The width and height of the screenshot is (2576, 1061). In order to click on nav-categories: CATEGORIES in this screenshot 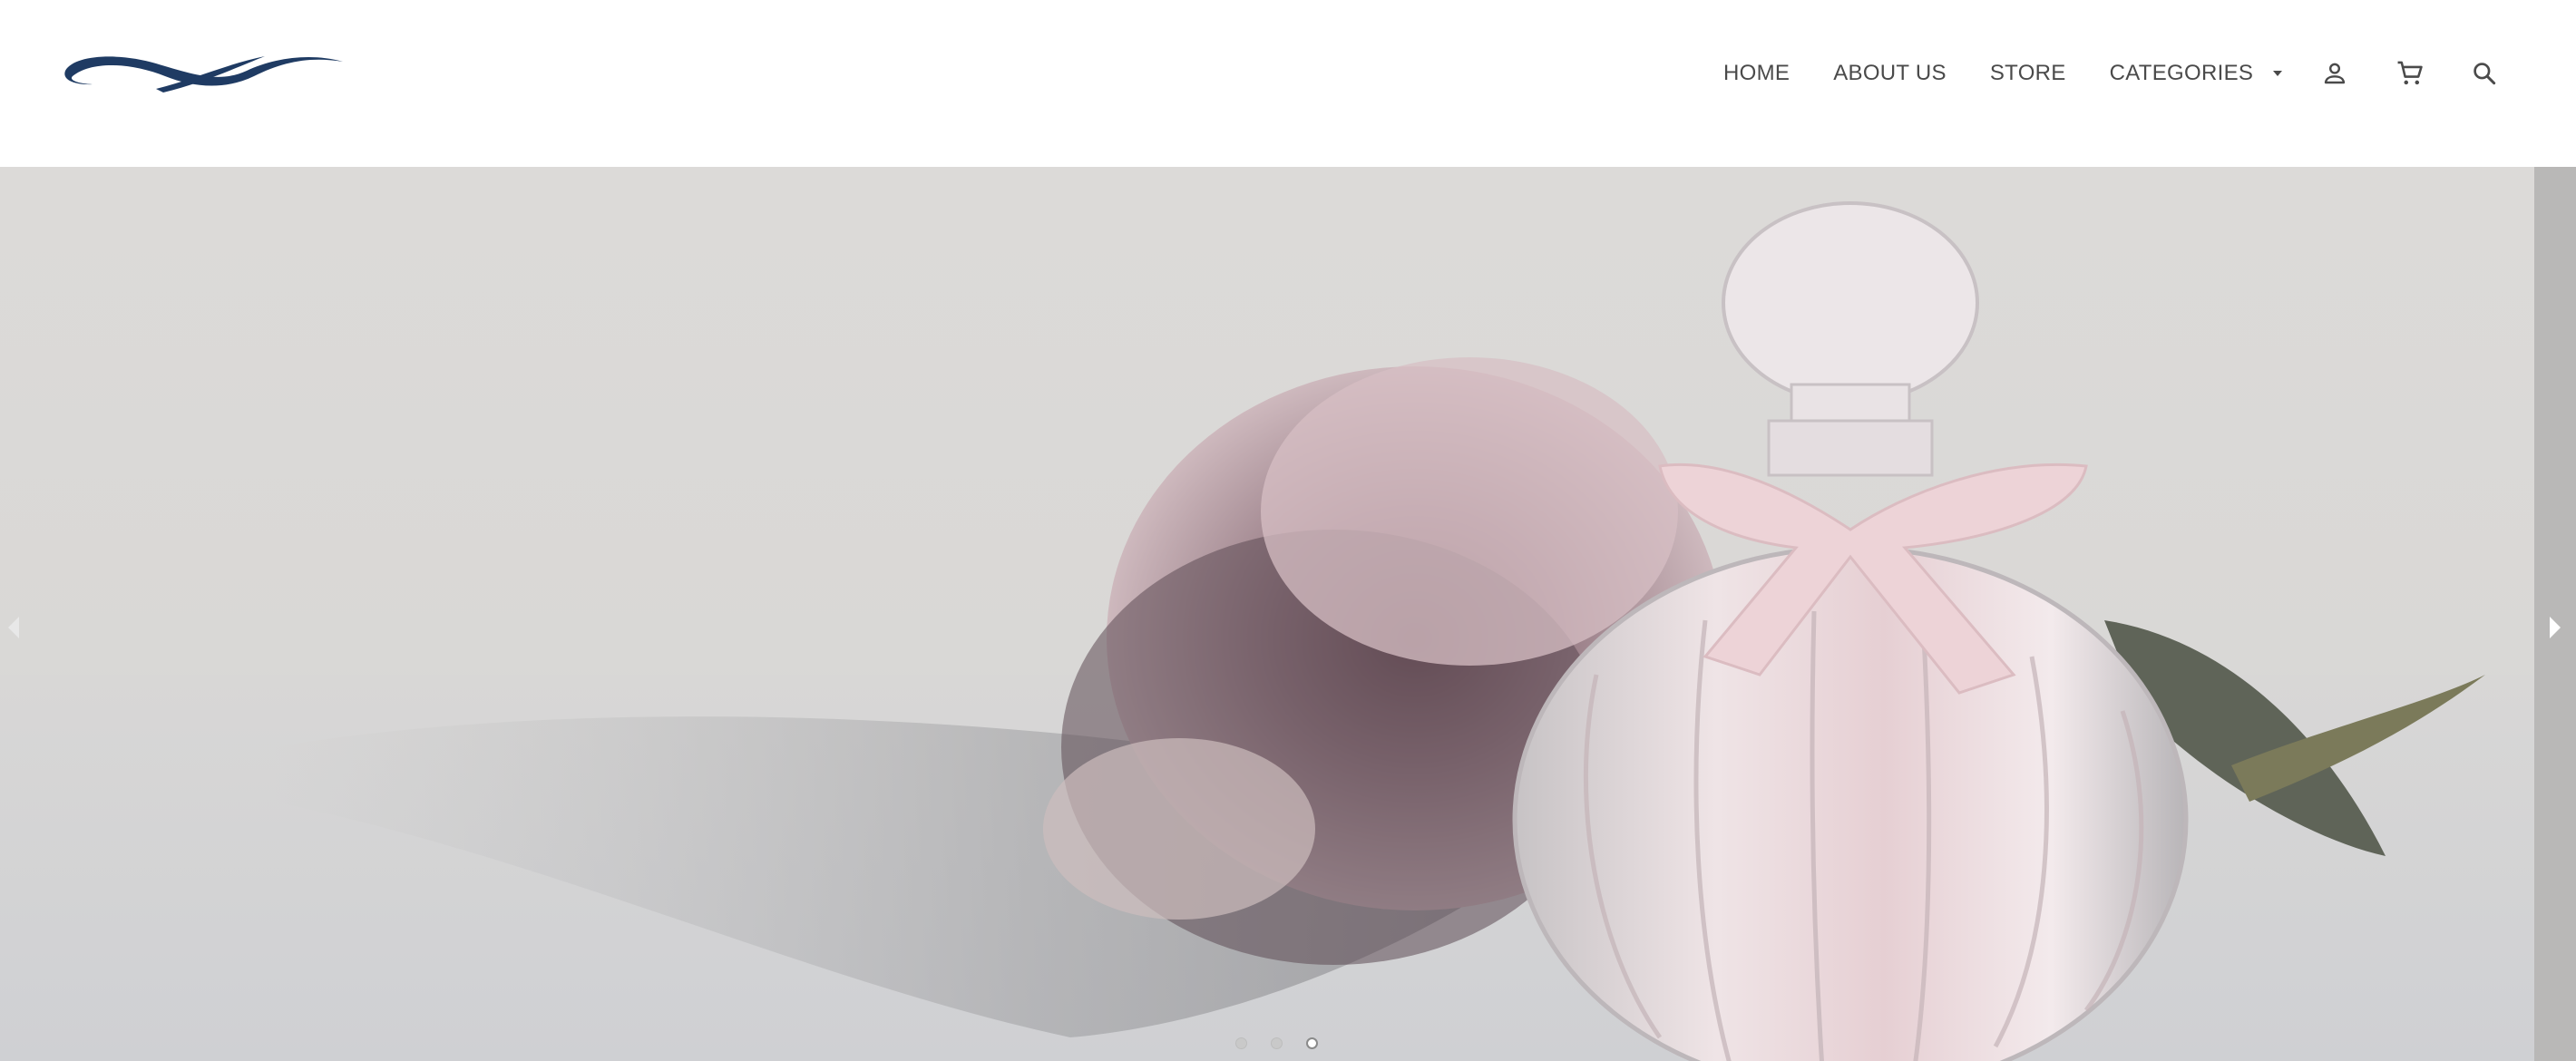, I will do `click(2196, 73)`.